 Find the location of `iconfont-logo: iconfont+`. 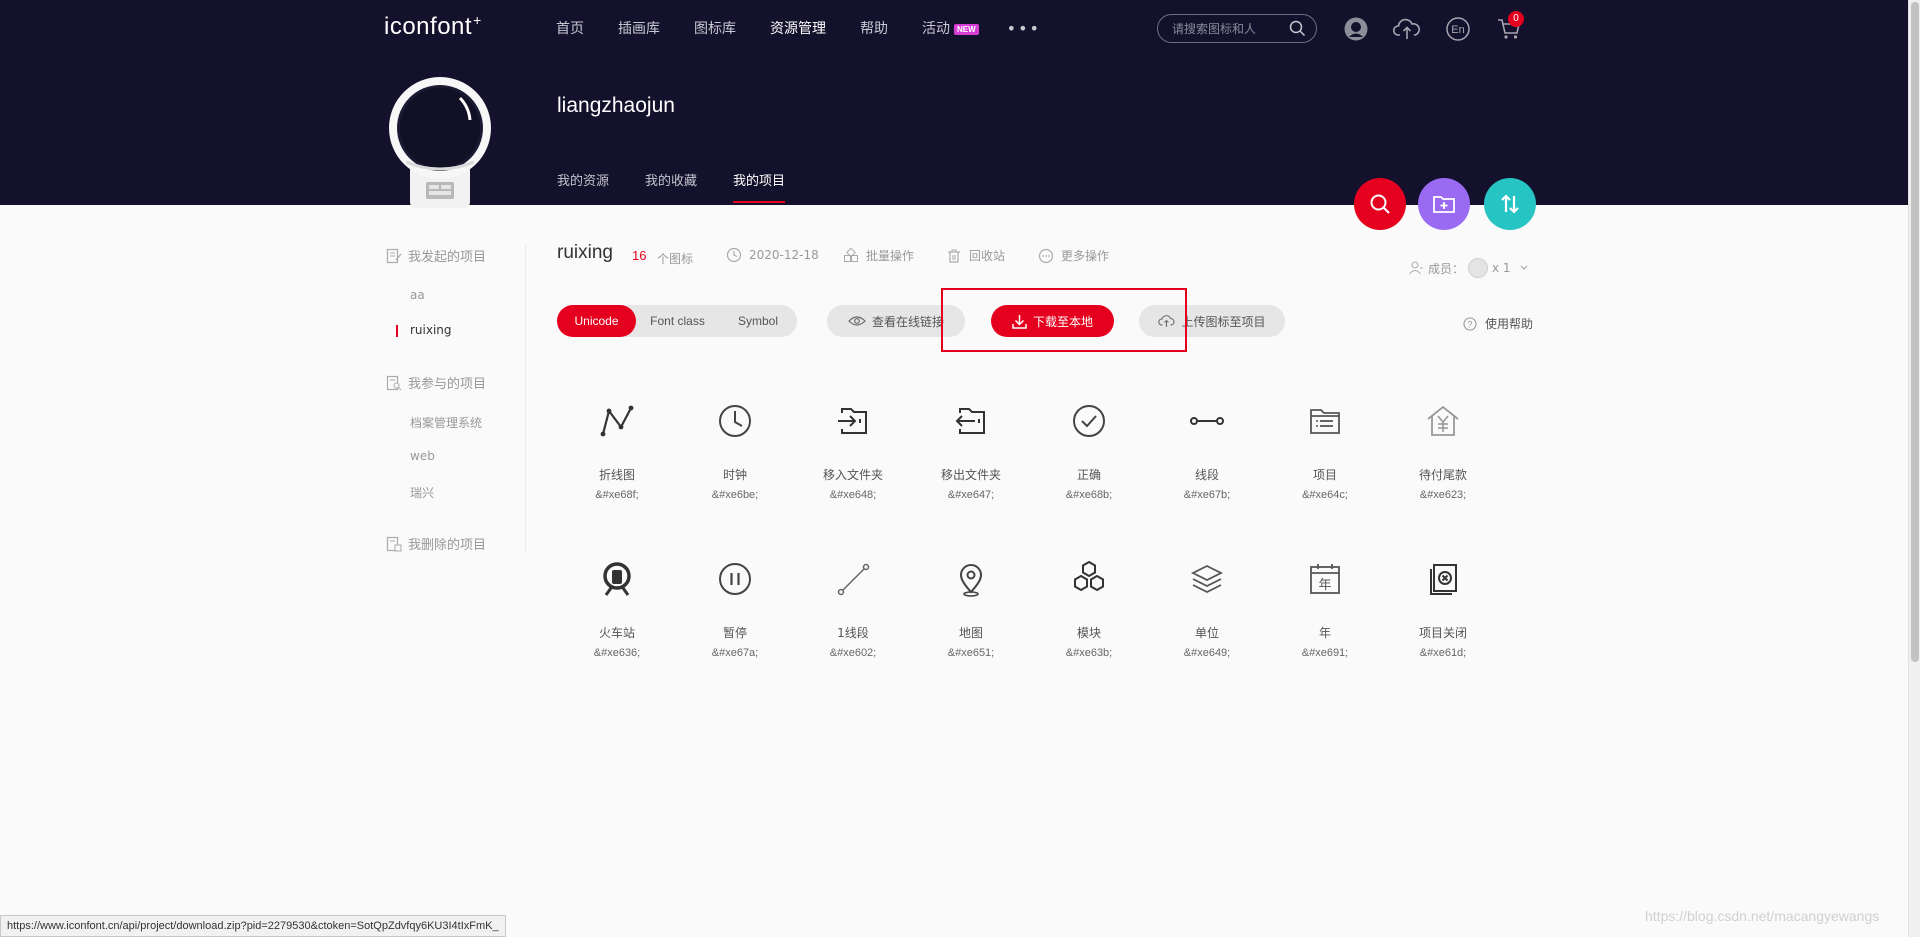

iconfont-logo: iconfont+ is located at coordinates (433, 26).